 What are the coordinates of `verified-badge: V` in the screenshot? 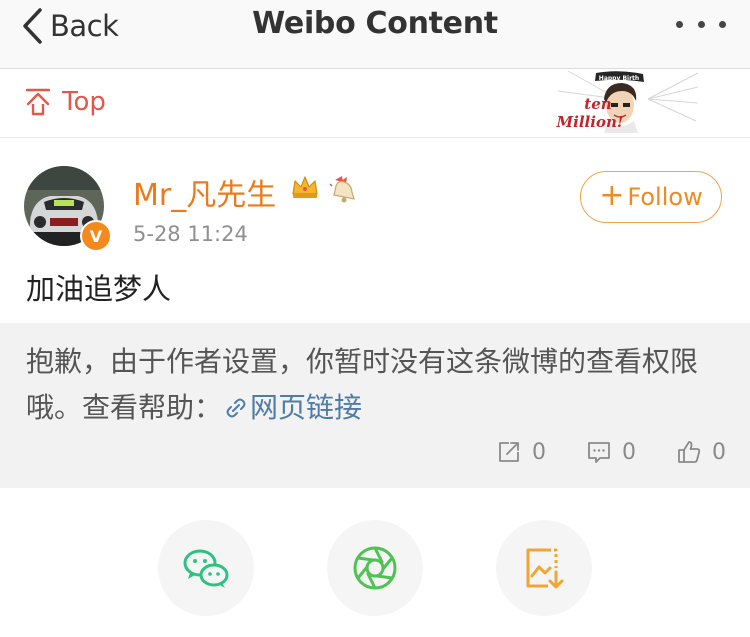 It's located at (96, 236).